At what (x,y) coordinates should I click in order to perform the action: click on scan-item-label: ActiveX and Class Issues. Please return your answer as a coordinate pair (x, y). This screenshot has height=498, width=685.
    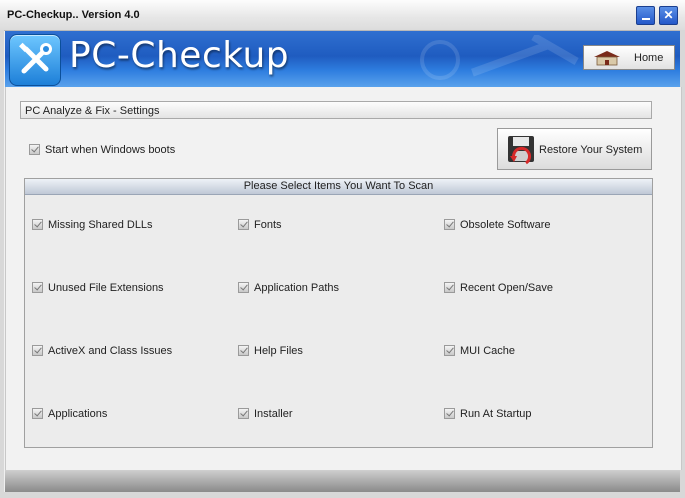
    Looking at the image, I should click on (110, 351).